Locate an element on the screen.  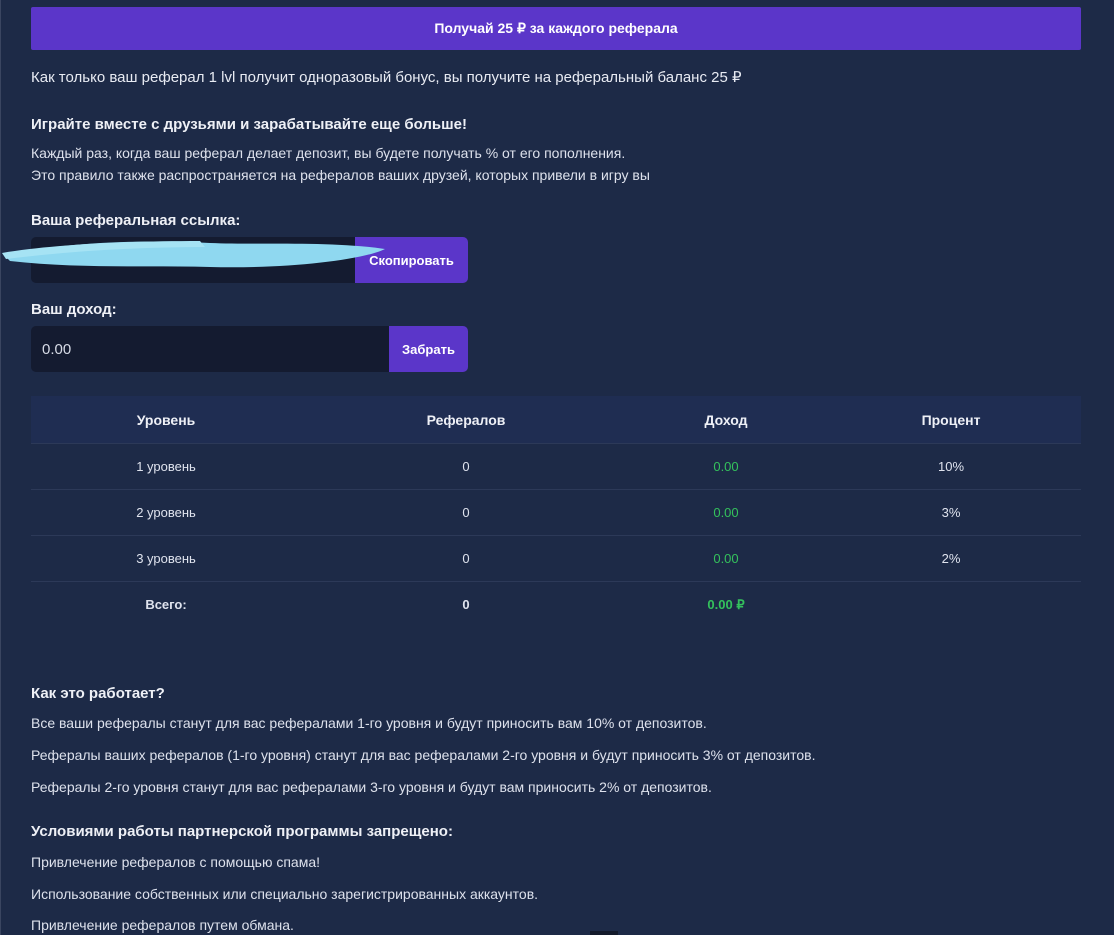
referral-link-row: Скопировать is located at coordinates (235, 260).